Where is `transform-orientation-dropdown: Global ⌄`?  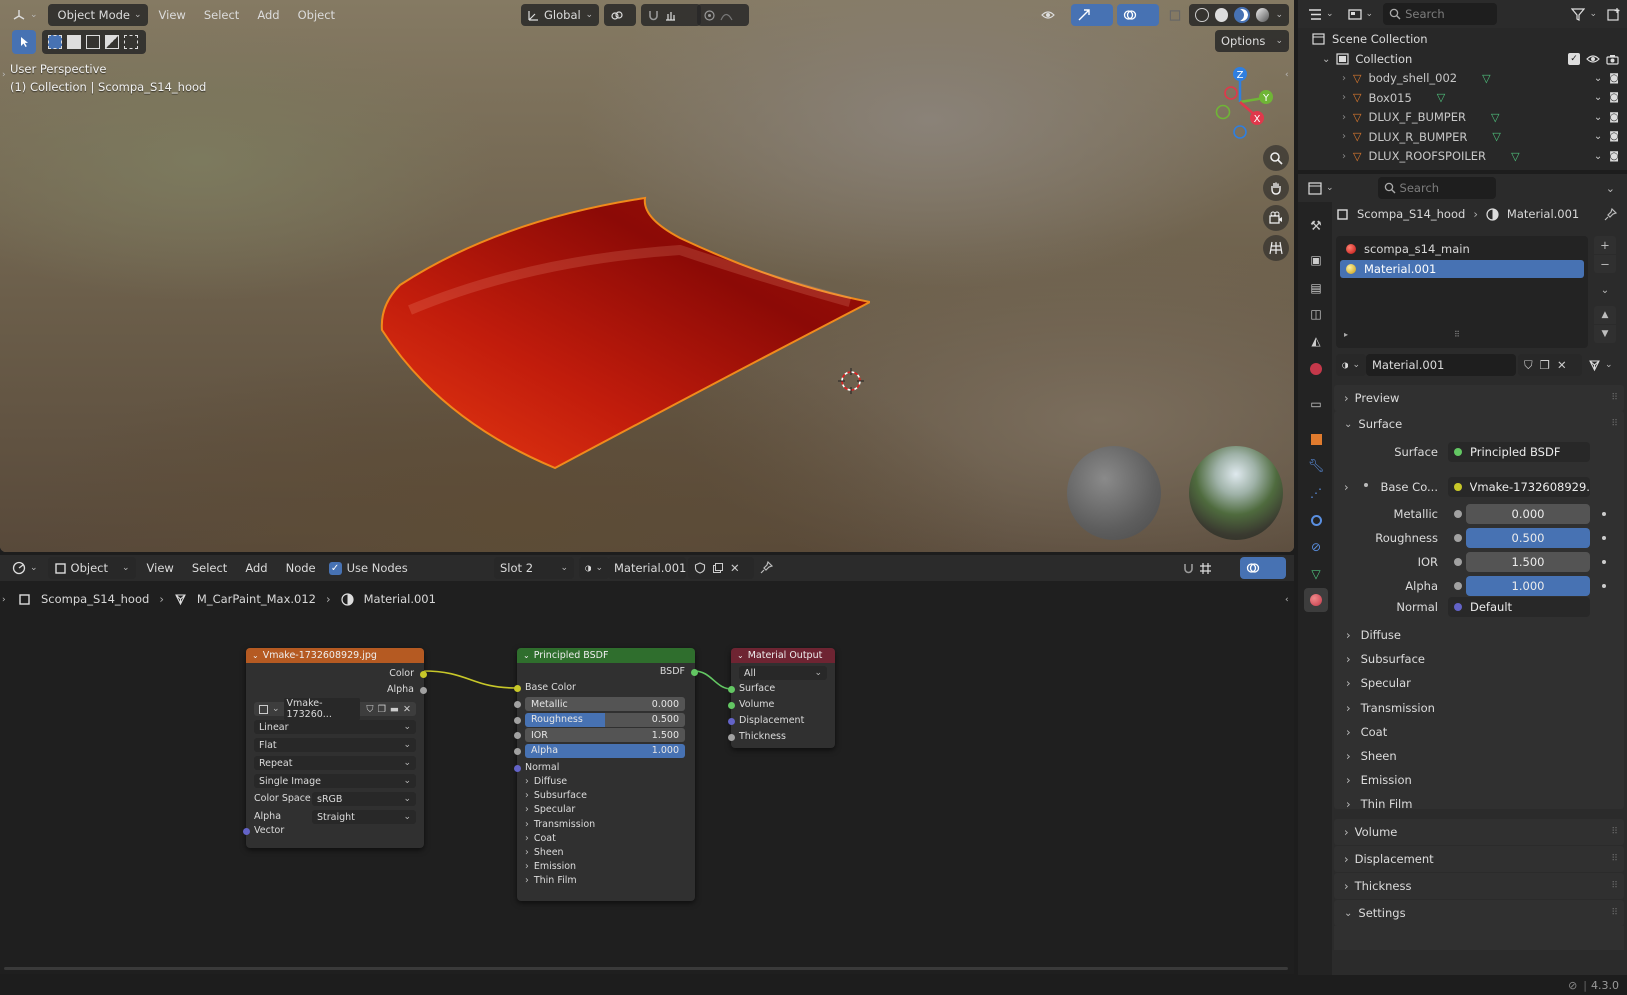
transform-orientation-dropdown: Global ⌄ is located at coordinates (560, 15).